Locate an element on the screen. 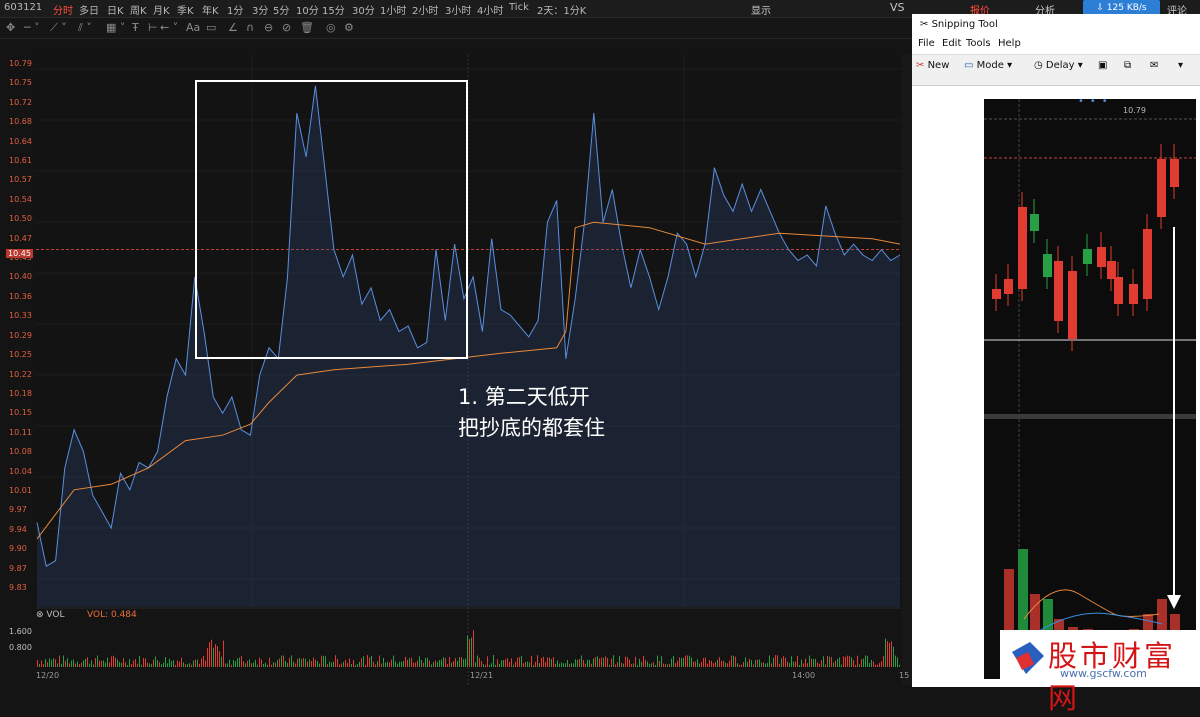  tab-timeframe-7: 1分 is located at coordinates (235, 9).